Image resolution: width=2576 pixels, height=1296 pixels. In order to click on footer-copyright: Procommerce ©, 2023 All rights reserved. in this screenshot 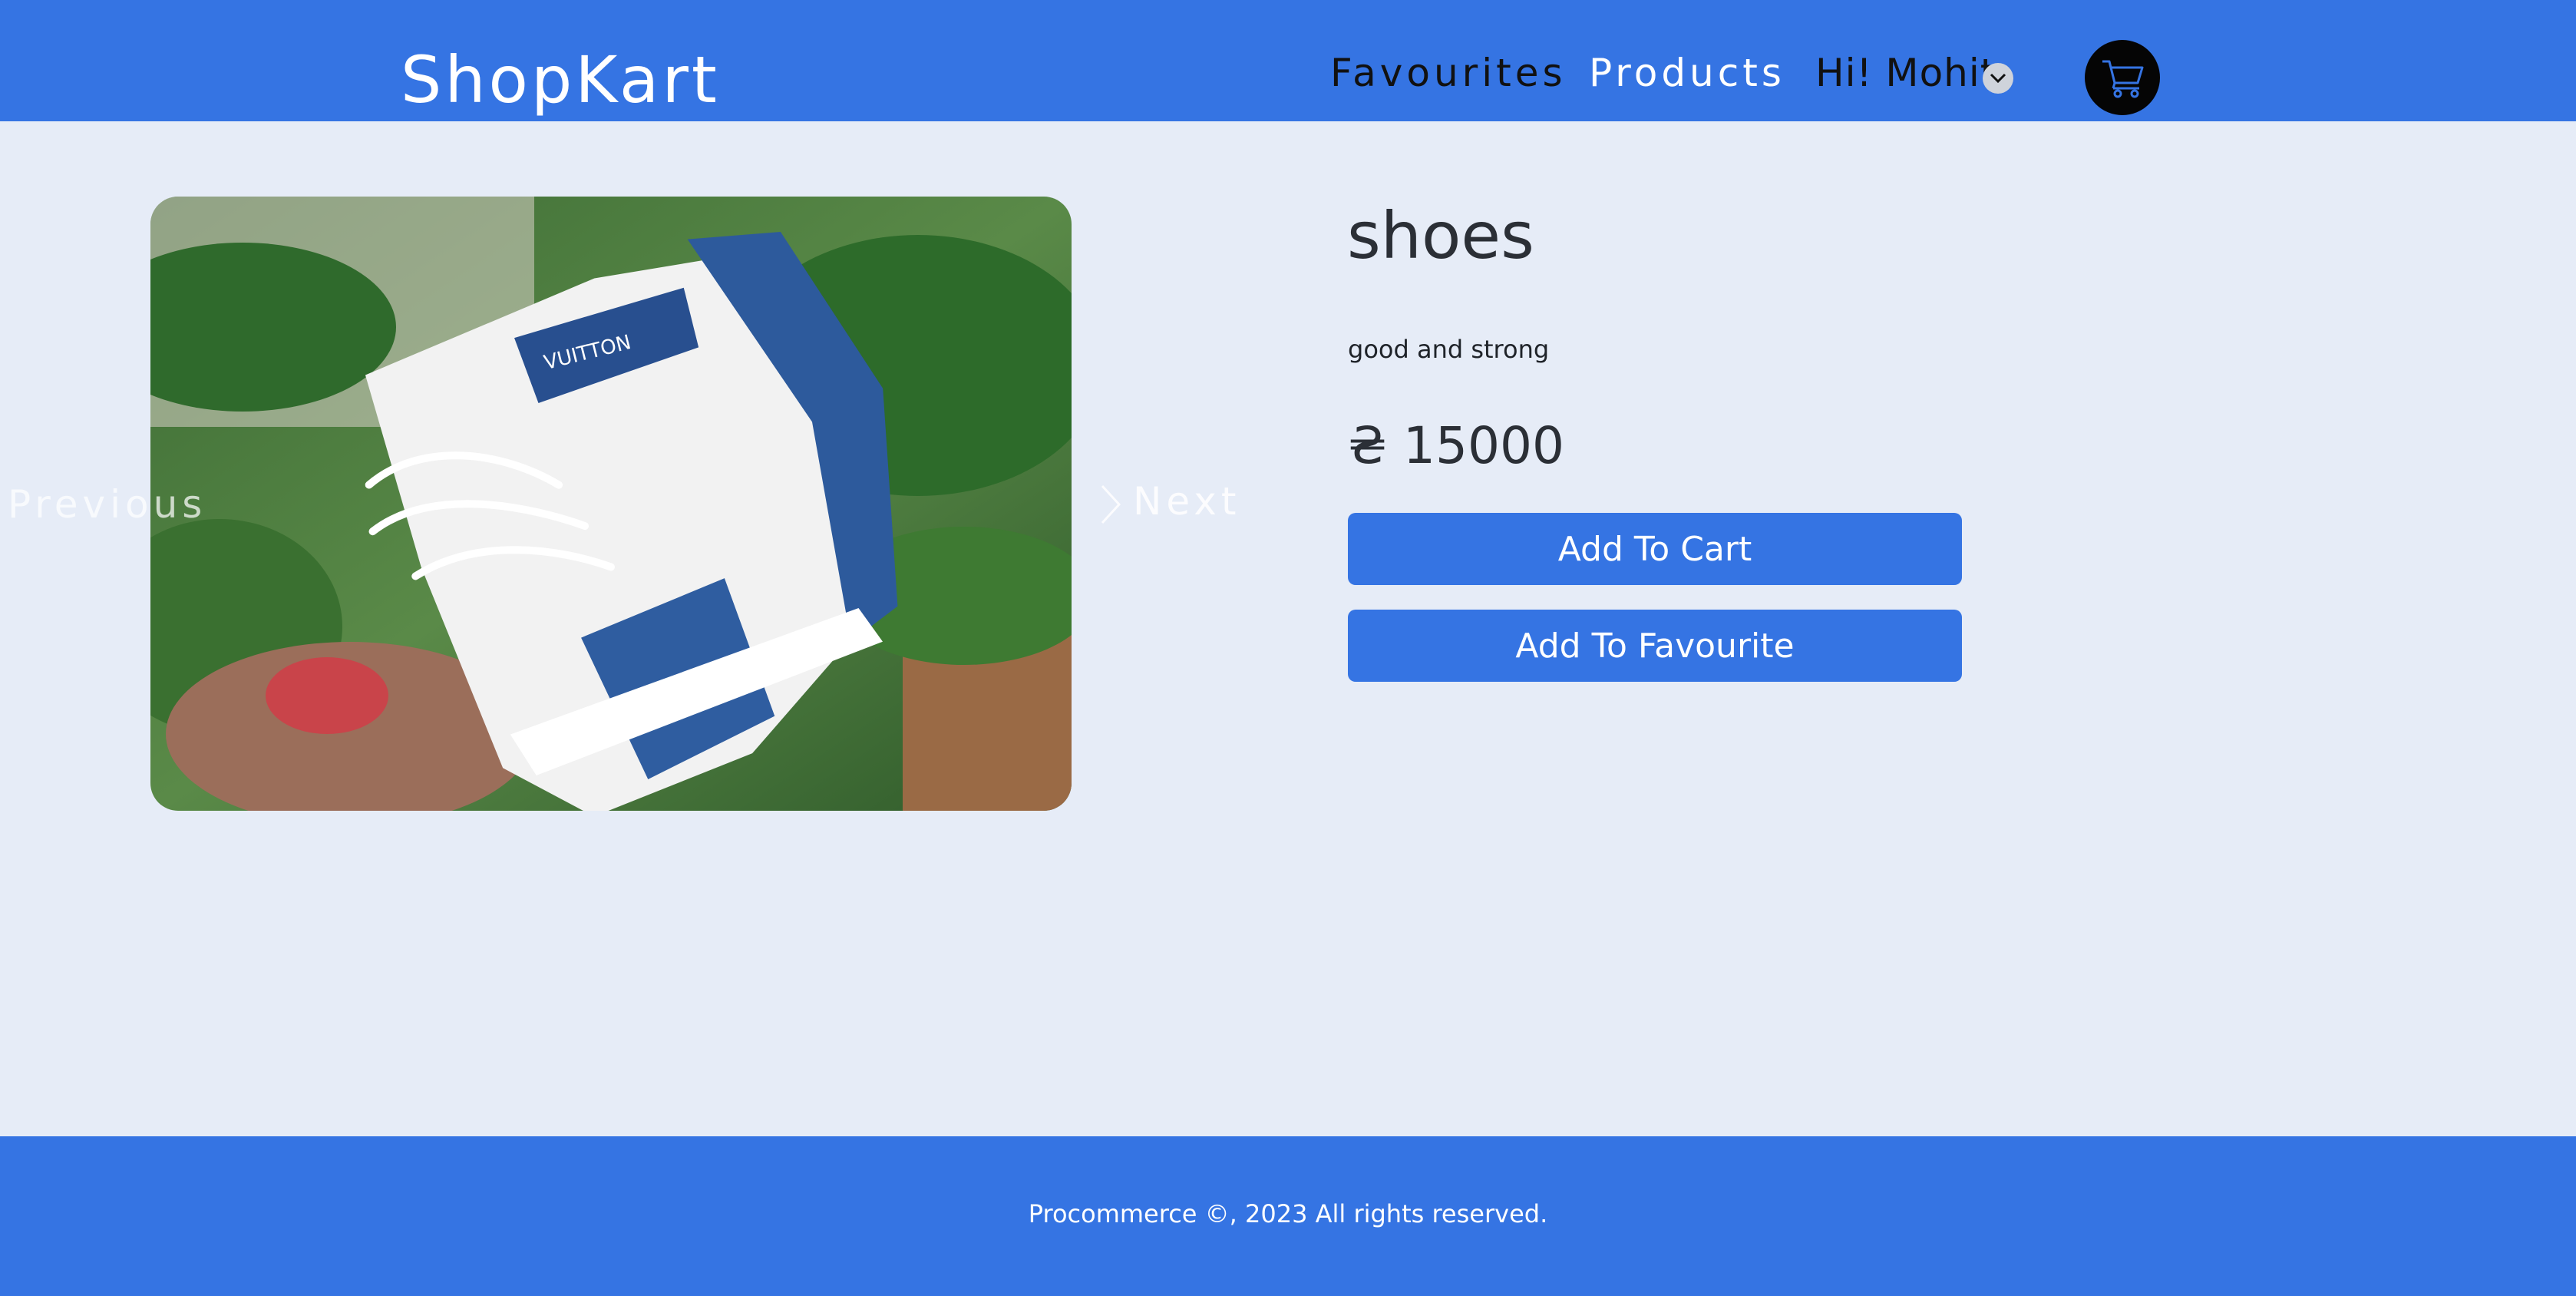, I will do `click(1288, 1213)`.